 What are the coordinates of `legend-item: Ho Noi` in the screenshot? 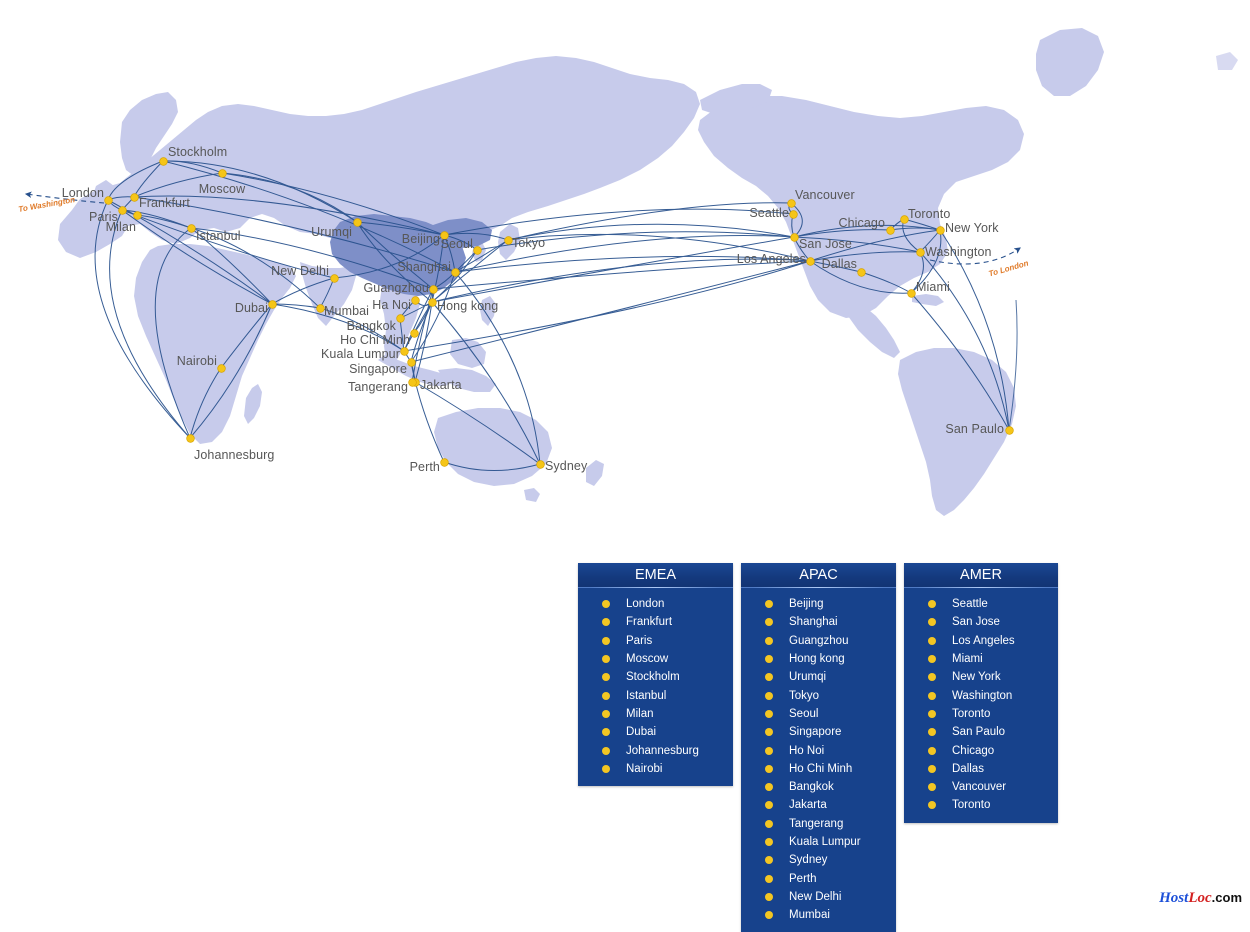 It's located at (818, 750).